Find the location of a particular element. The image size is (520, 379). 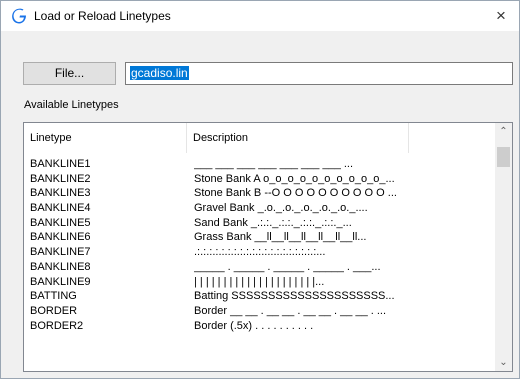

linetype-name: BANKLINE4 is located at coordinates (60, 208).